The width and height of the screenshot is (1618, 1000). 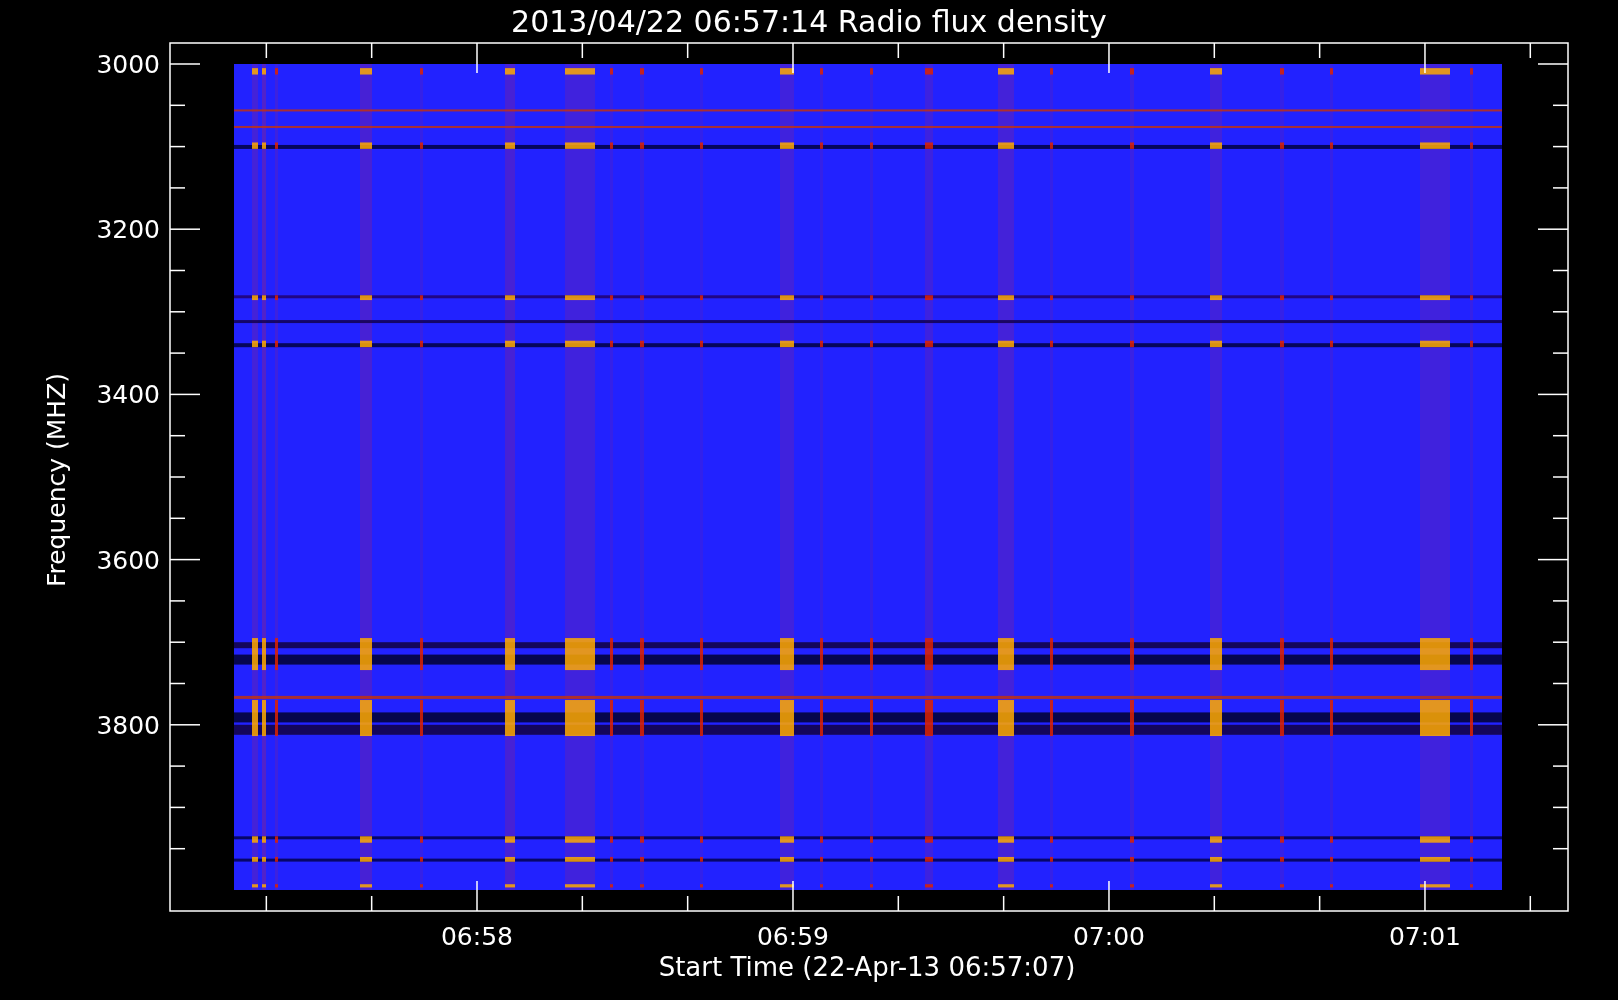 What do you see at coordinates (128, 725) in the screenshot?
I see `y-tick-label: 3800` at bounding box center [128, 725].